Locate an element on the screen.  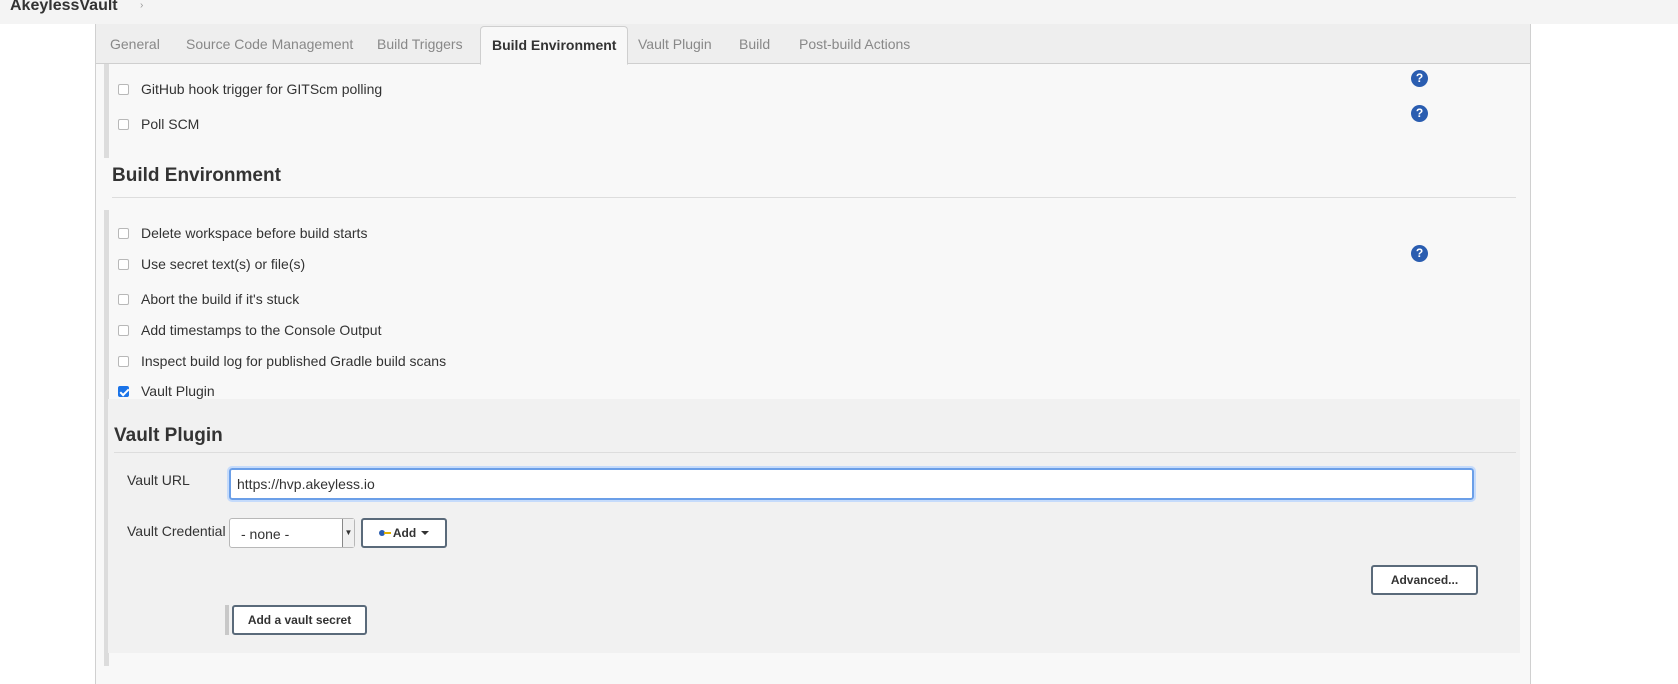
vault-credential-label: Vault Credential is located at coordinates (176, 531).